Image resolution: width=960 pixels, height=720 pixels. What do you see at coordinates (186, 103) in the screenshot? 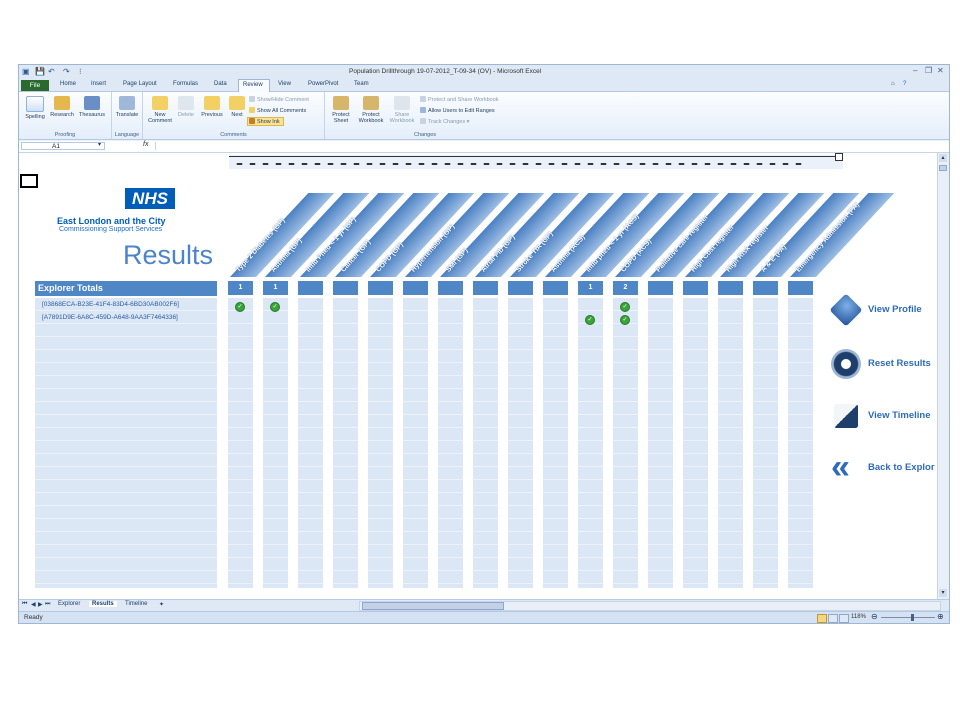
I see `delete-comment-icon` at bounding box center [186, 103].